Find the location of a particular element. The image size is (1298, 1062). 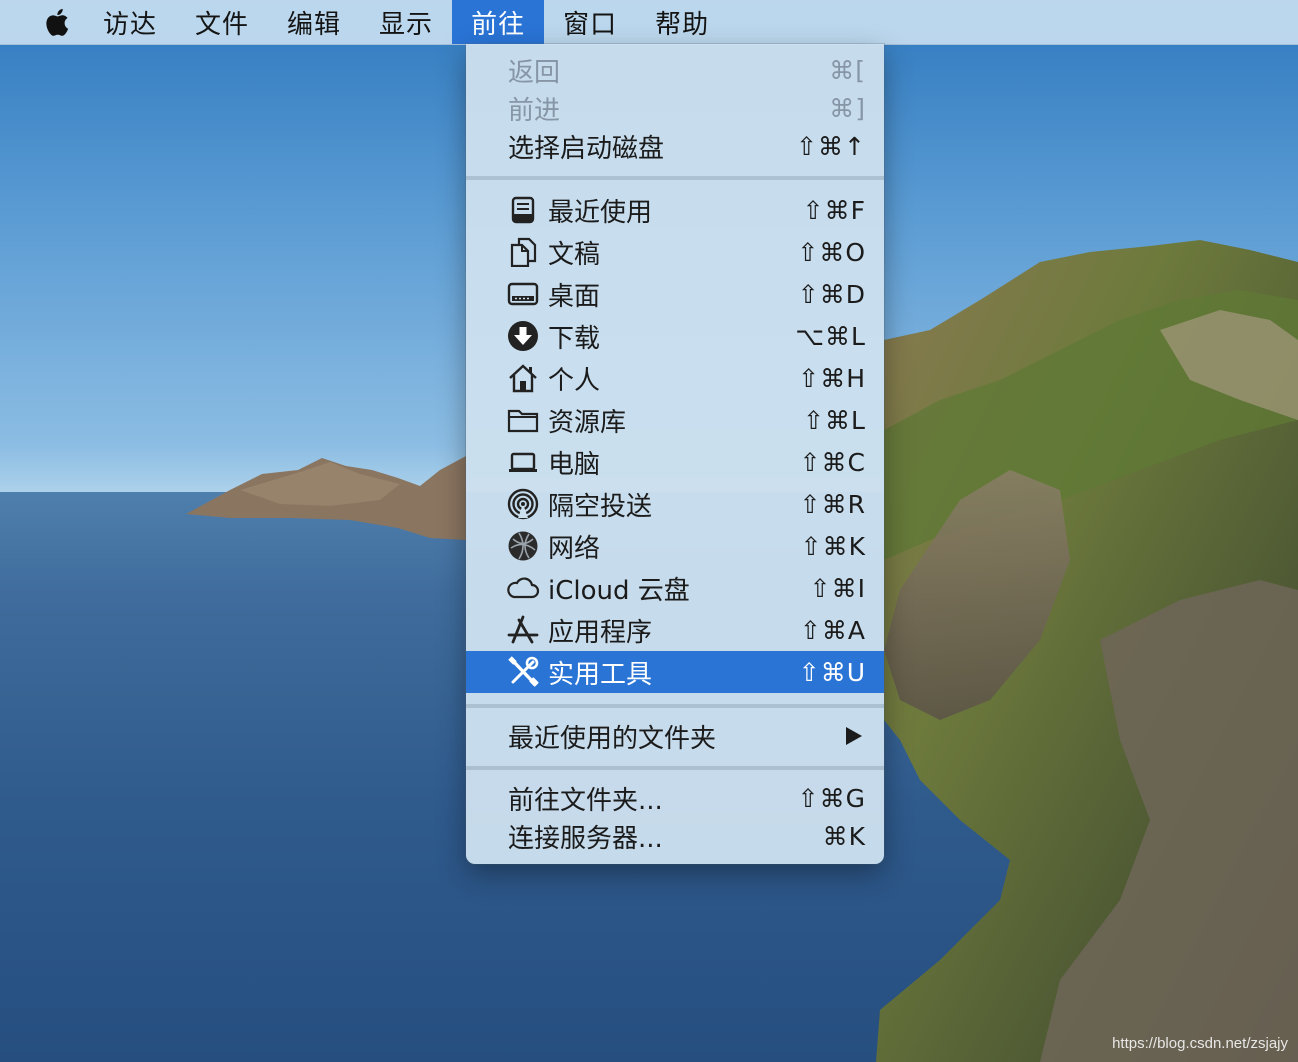

shortcut: ⌘] is located at coordinates (847, 108).